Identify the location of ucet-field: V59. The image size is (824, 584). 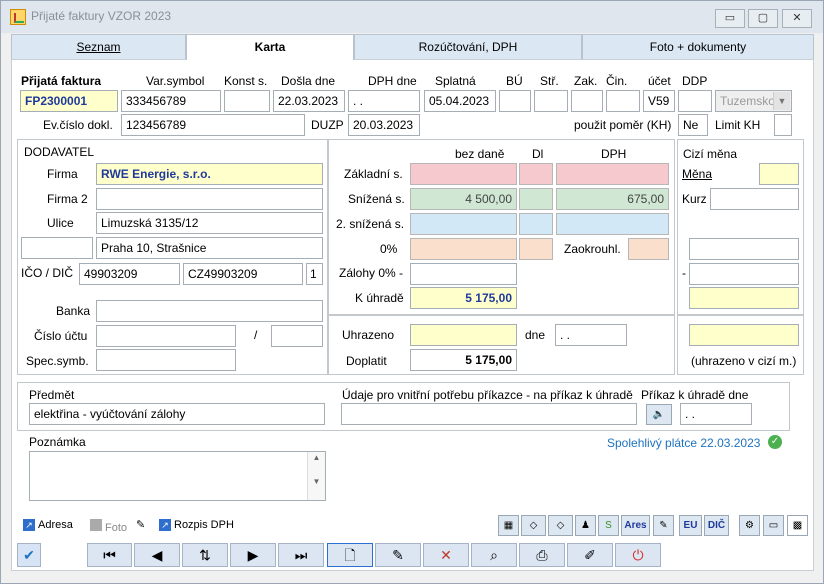
(659, 101).